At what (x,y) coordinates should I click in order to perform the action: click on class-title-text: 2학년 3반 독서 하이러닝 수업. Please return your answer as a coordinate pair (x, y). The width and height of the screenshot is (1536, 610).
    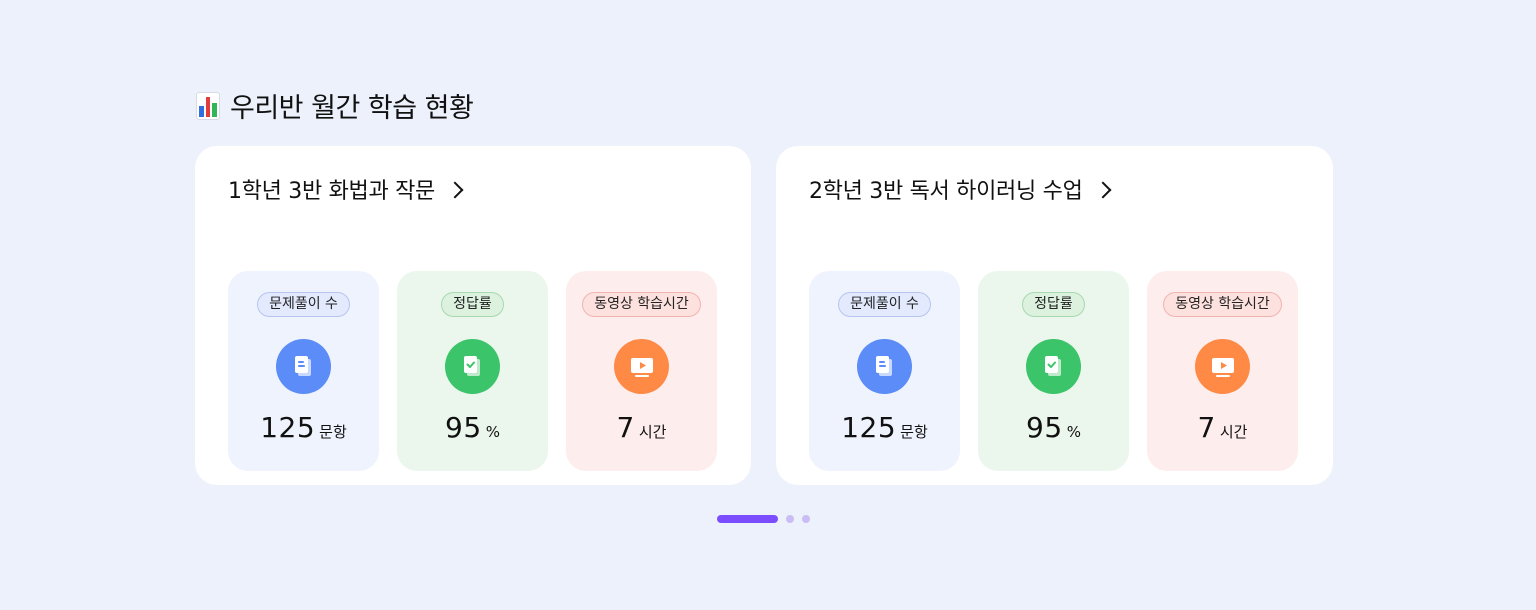
    Looking at the image, I should click on (946, 191).